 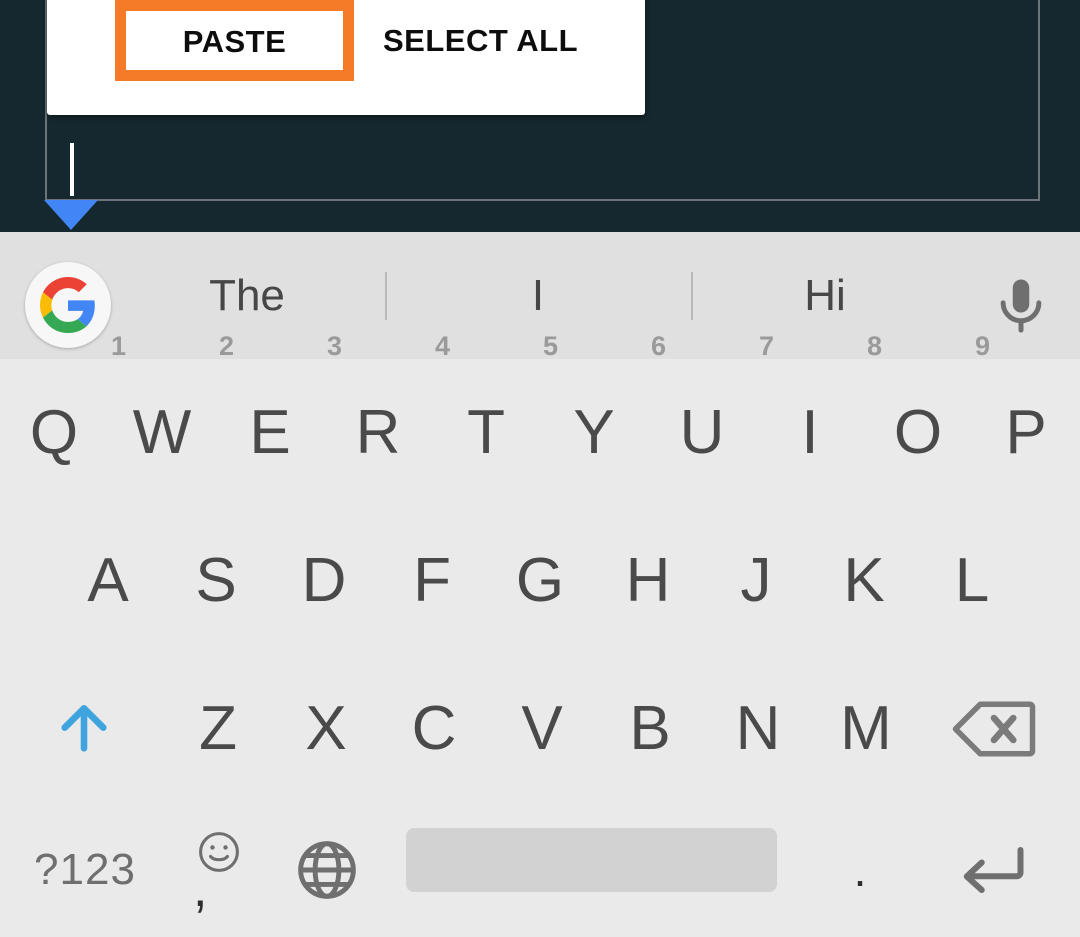 What do you see at coordinates (983, 346) in the screenshot?
I see `key-superscript: 9` at bounding box center [983, 346].